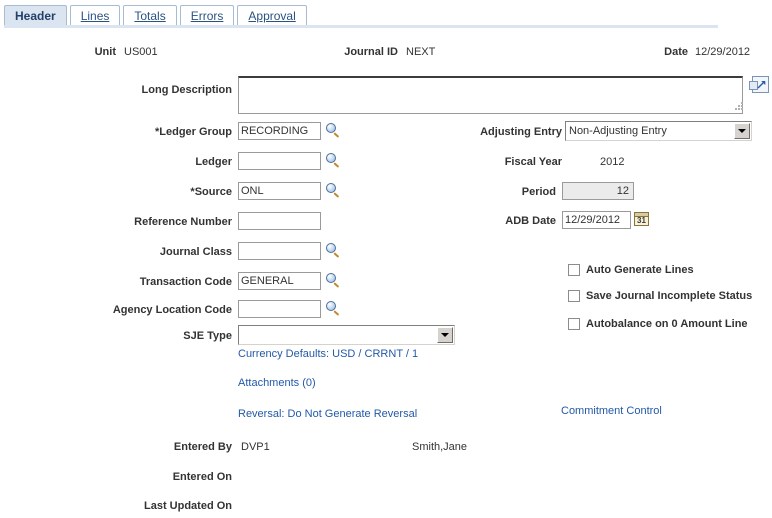 Image resolution: width=772 pixels, height=518 pixels. Describe the element at coordinates (185, 282) in the screenshot. I see `transaction-code-label: Transaction Code` at that location.